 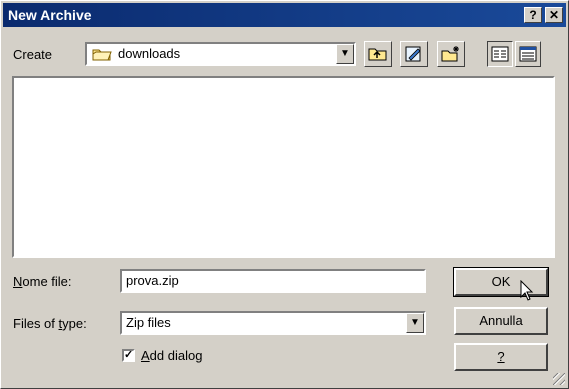 I want to click on new-folder-button, so click(x=451, y=54).